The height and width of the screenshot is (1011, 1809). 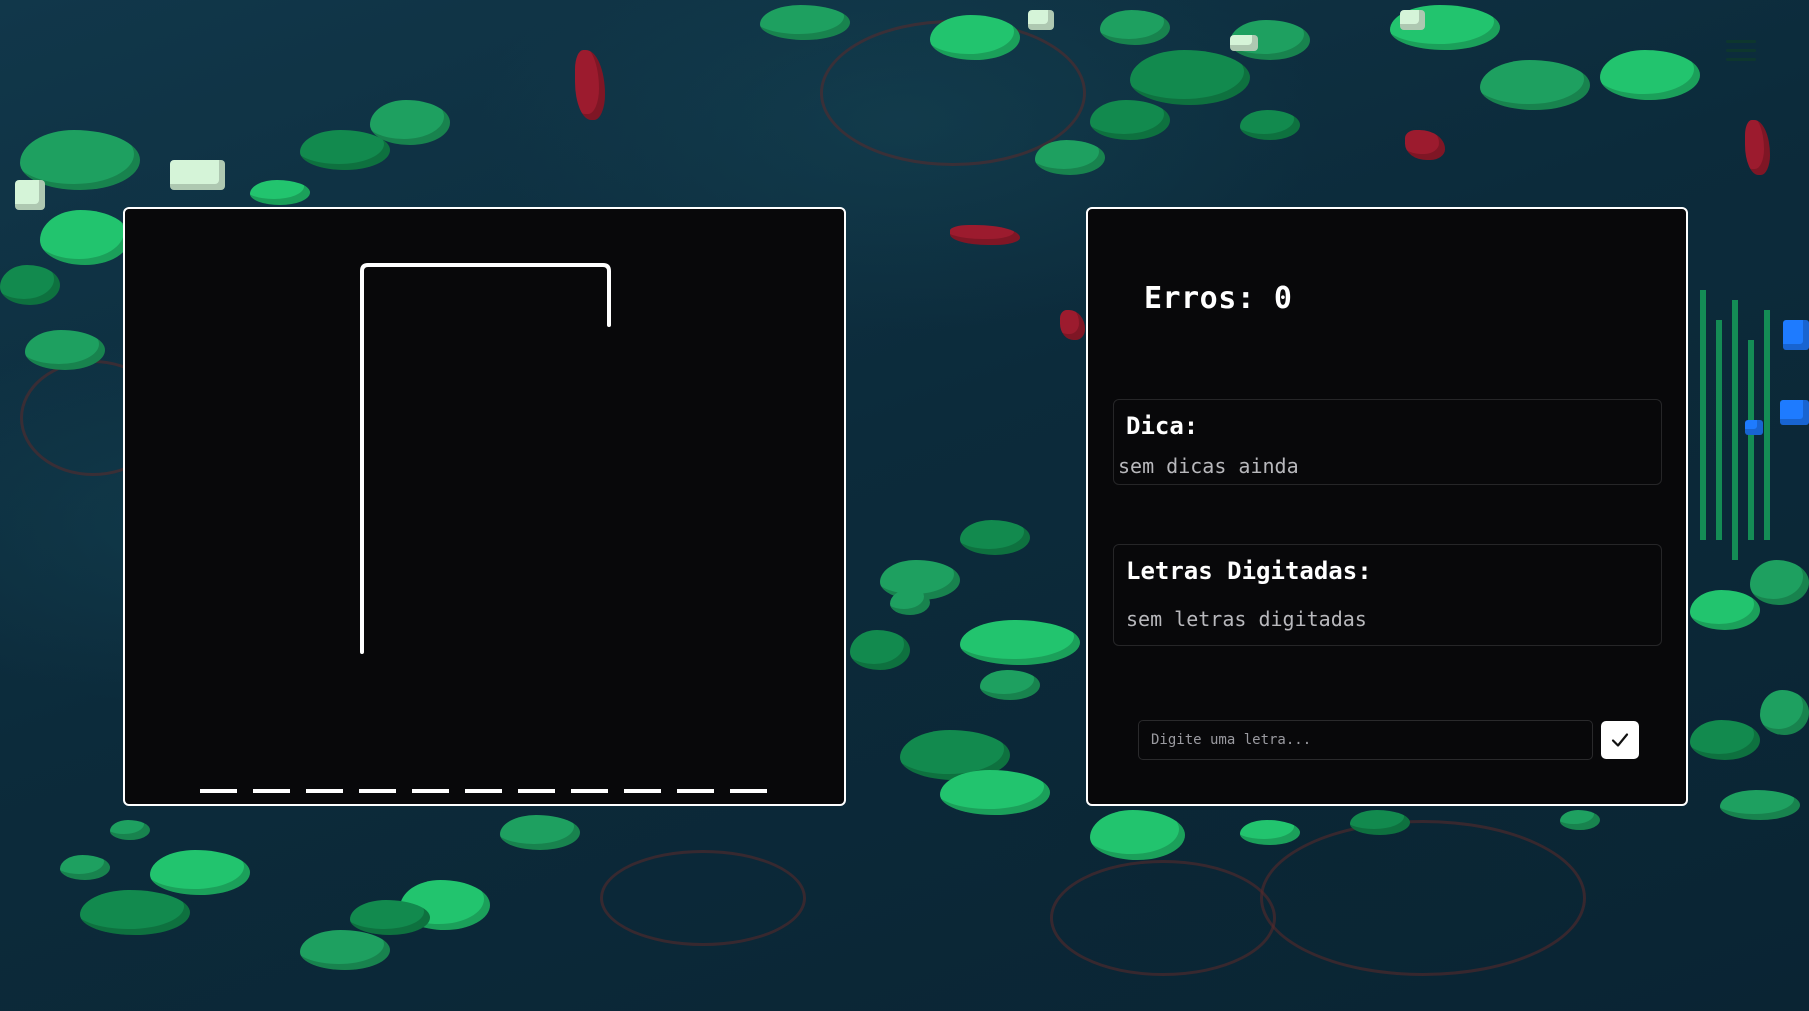 I want to click on submit-letter-button, so click(x=1620, y=740).